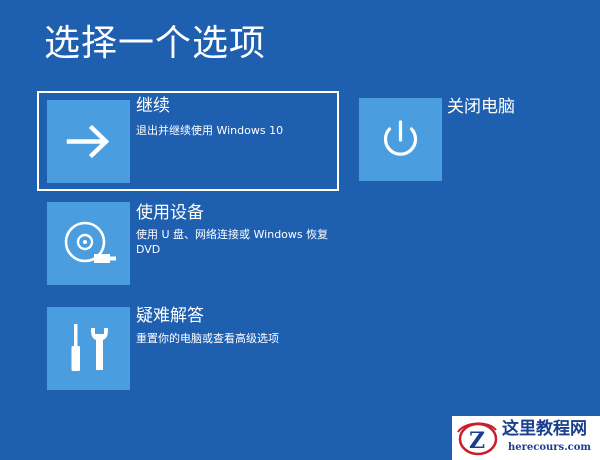  I want to click on use-device-tile, so click(88, 243).